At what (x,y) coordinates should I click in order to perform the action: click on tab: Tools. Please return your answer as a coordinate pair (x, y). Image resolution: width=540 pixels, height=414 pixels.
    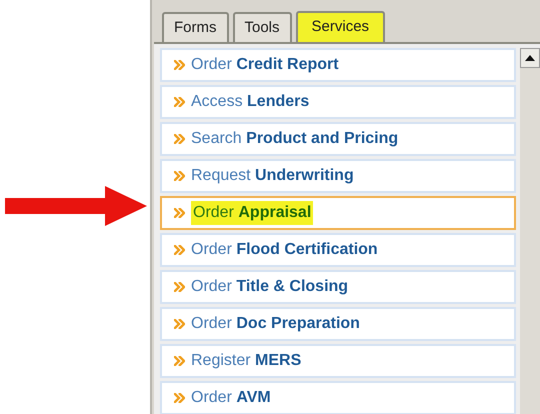
    Looking at the image, I should click on (262, 27).